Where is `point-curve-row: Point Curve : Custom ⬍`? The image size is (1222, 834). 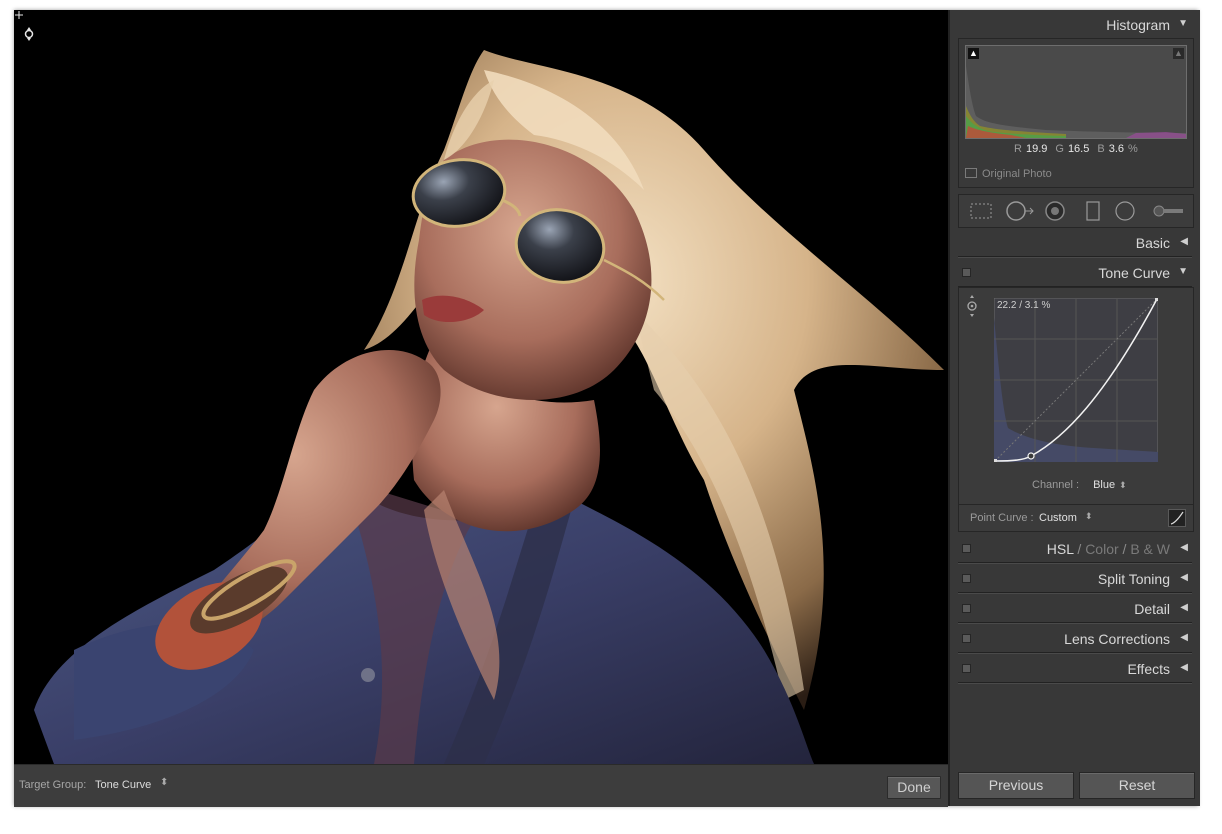 point-curve-row: Point Curve : Custom ⬍ is located at coordinates (1076, 518).